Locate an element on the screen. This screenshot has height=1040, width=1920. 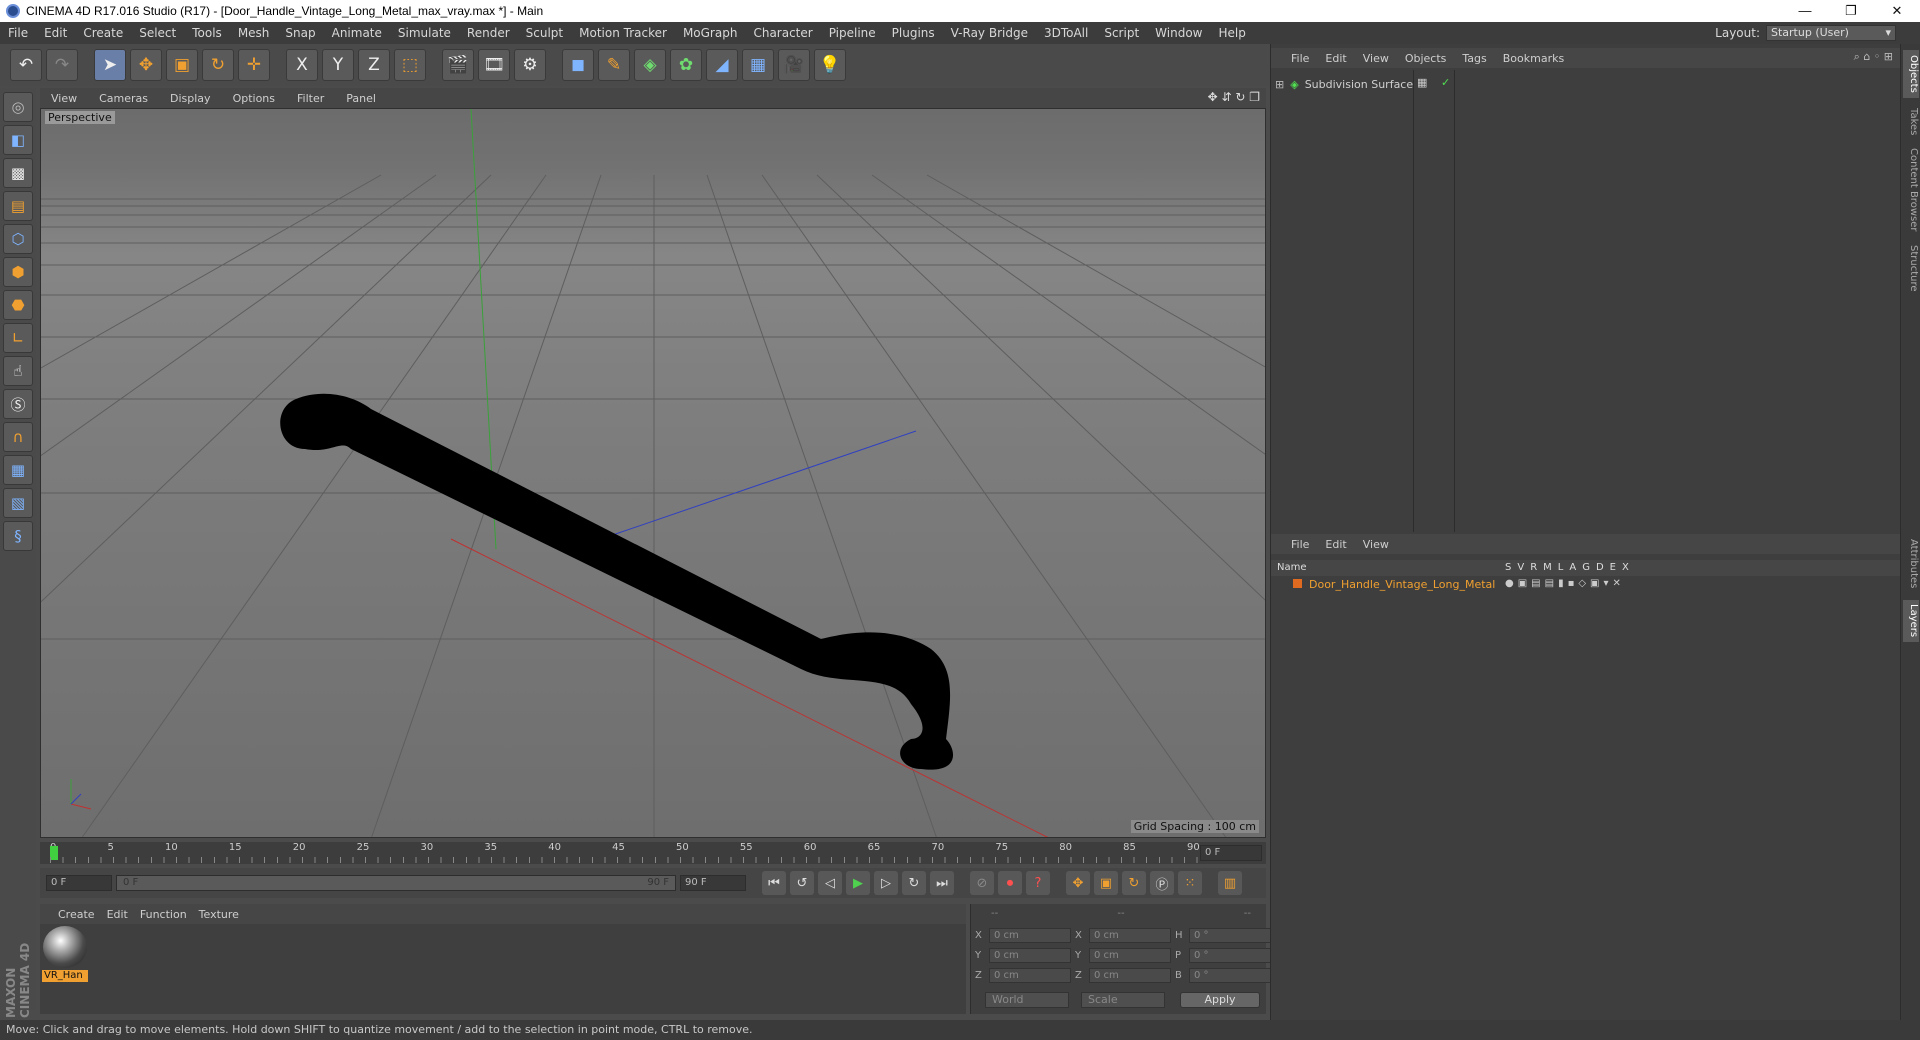
python-icon: § is located at coordinates (18, 536).